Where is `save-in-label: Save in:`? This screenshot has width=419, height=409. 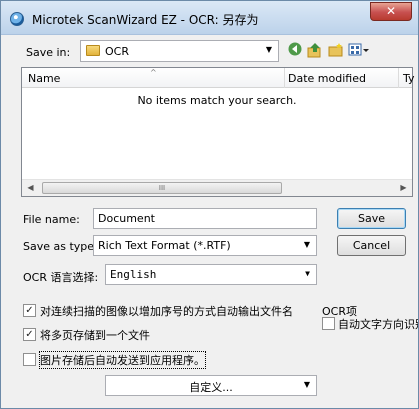 save-in-label: Save in: is located at coordinates (48, 52).